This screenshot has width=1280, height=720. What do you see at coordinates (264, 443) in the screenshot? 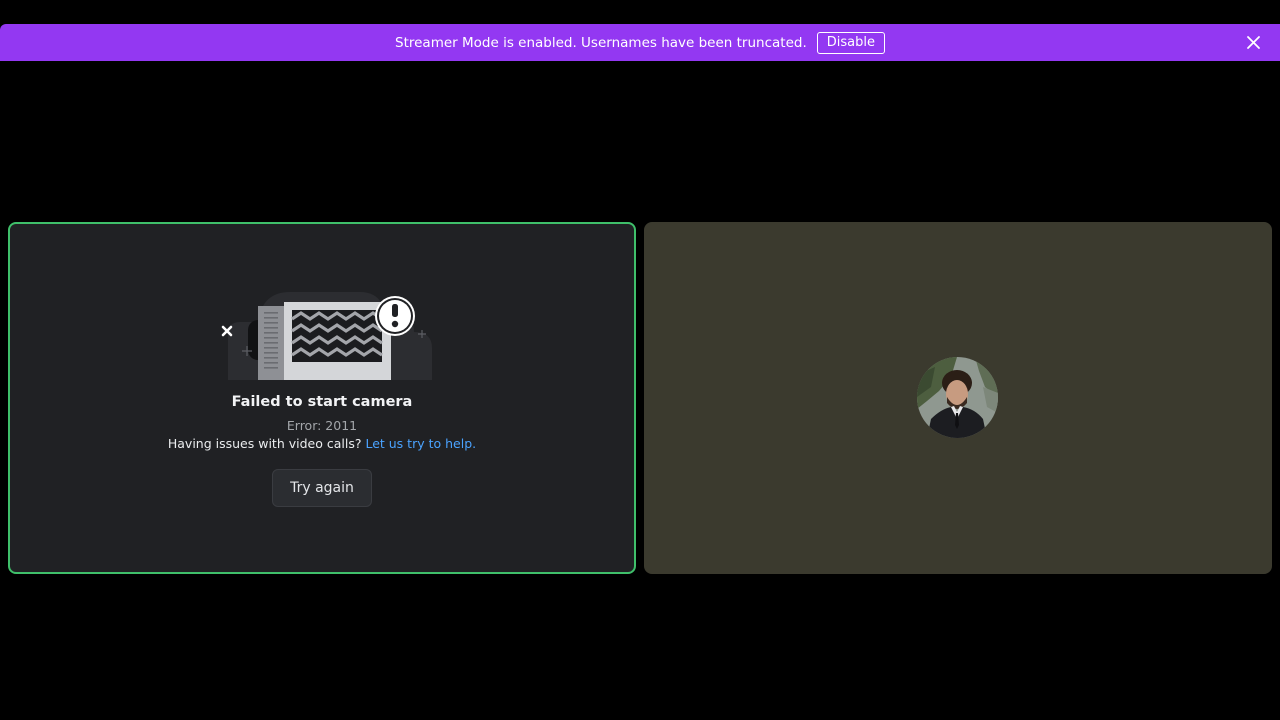
I see `camera-help-text: Having issues with video calls?` at bounding box center [264, 443].